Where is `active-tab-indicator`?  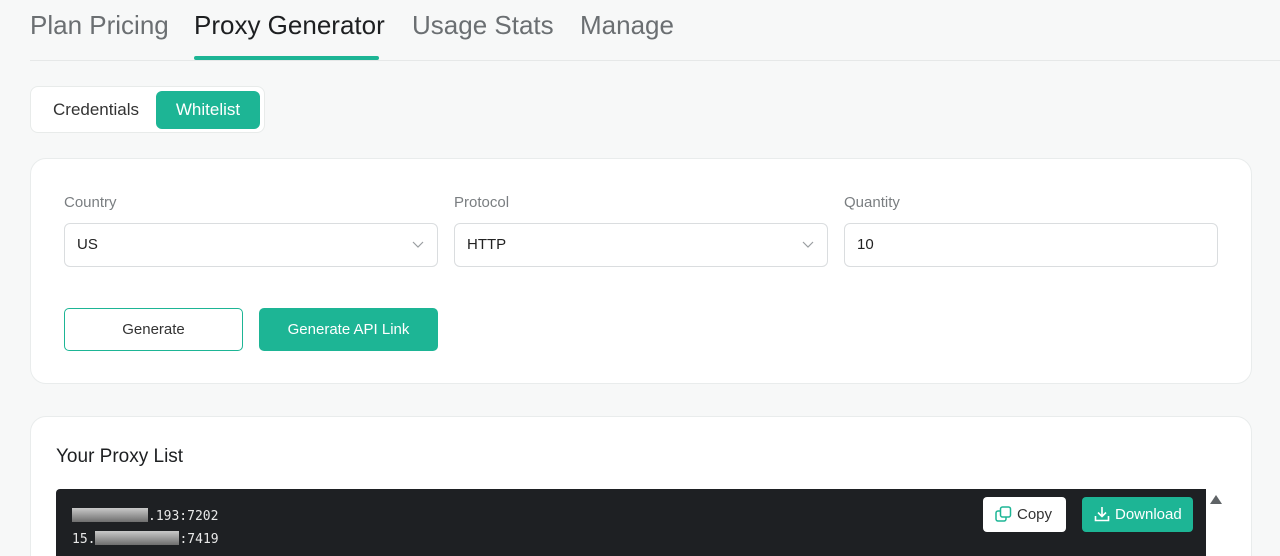
active-tab-indicator is located at coordinates (286, 58).